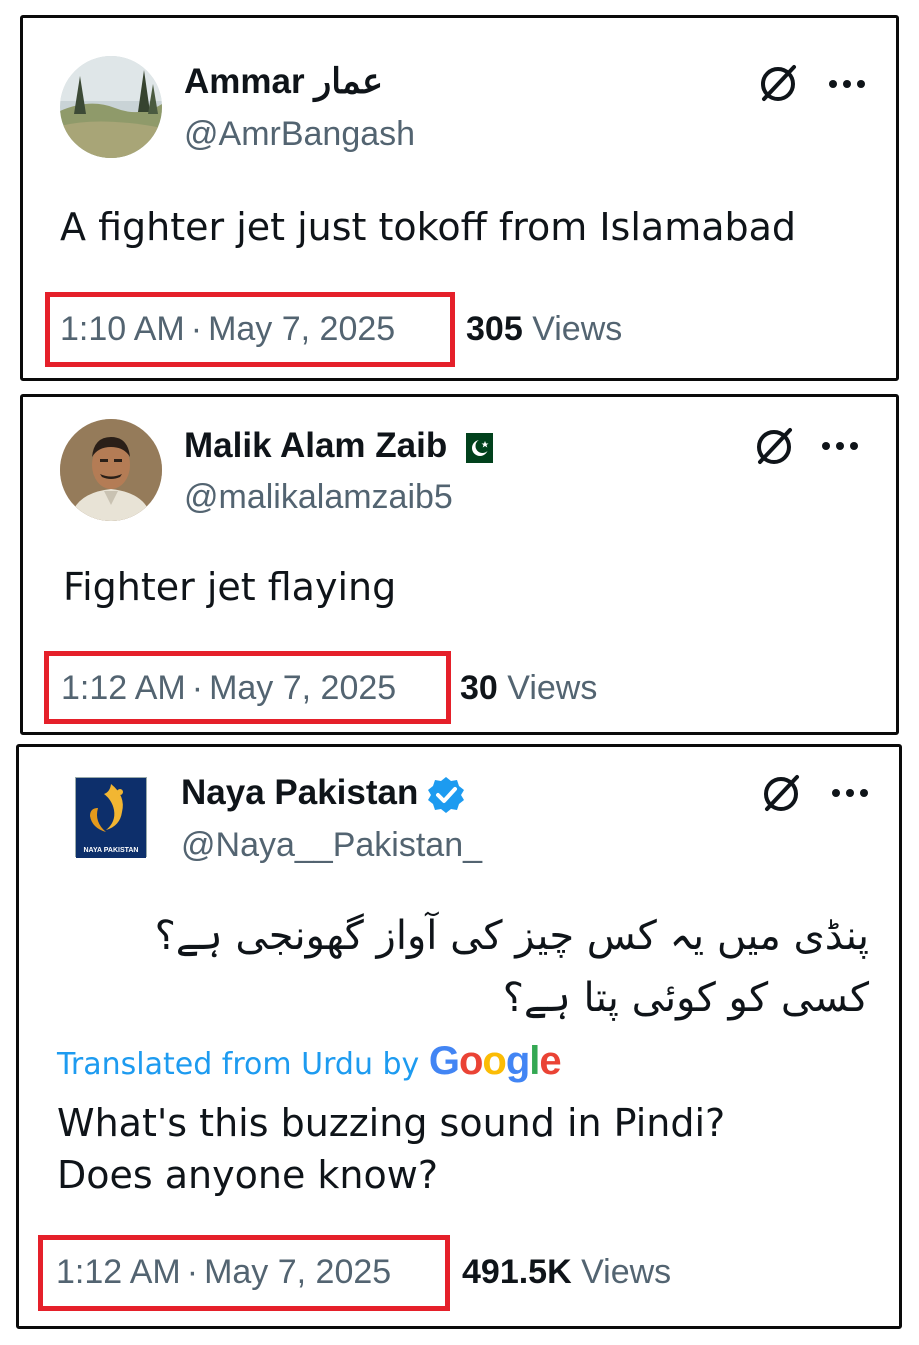 This screenshot has width=919, height=1345. Describe the element at coordinates (331, 845) in the screenshot. I see `user-handle: @Naya__Pakistan_` at that location.